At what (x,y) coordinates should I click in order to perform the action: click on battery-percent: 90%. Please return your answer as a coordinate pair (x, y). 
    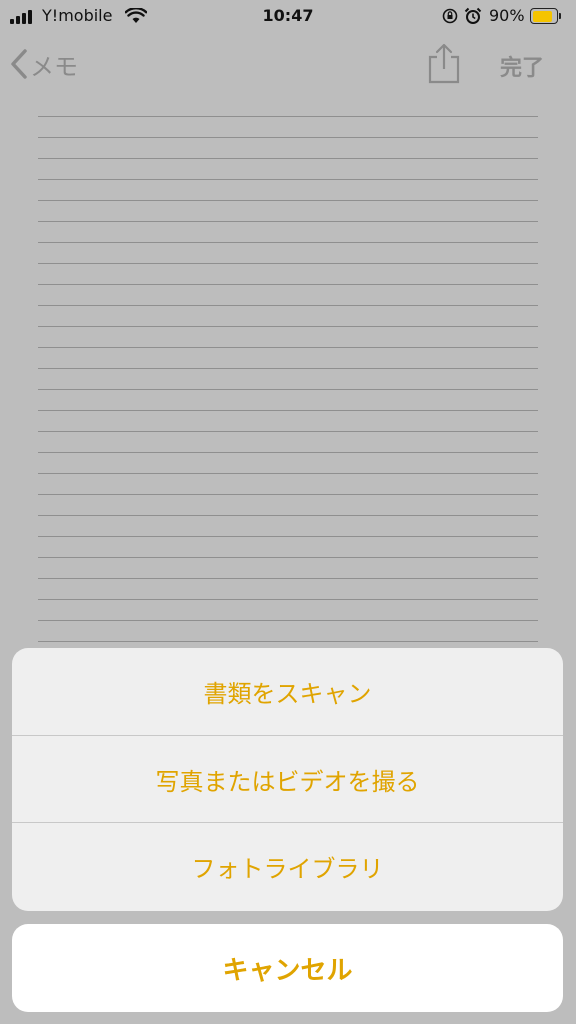
    Looking at the image, I should click on (507, 15).